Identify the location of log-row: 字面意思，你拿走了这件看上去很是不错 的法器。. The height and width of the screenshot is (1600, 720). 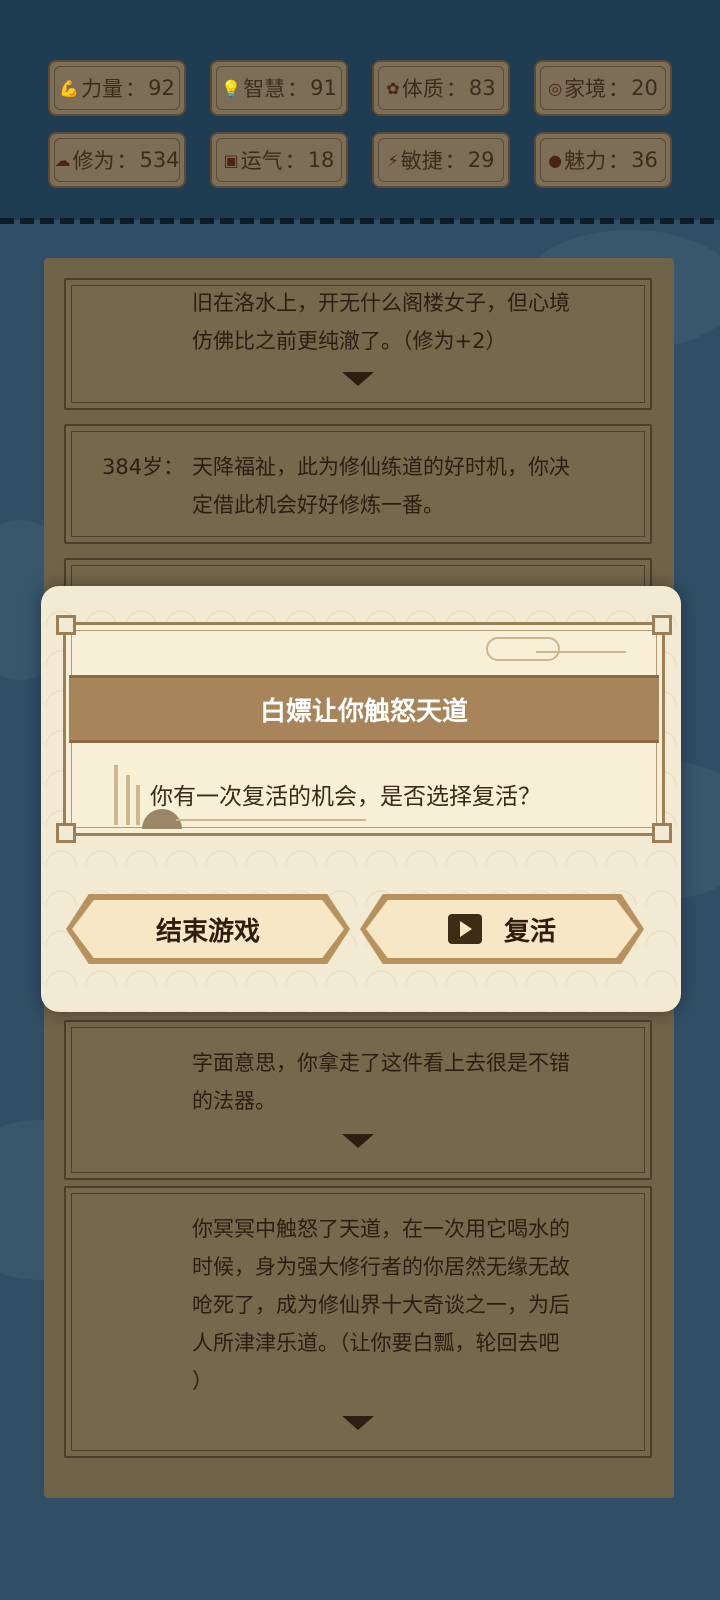
(381, 1082).